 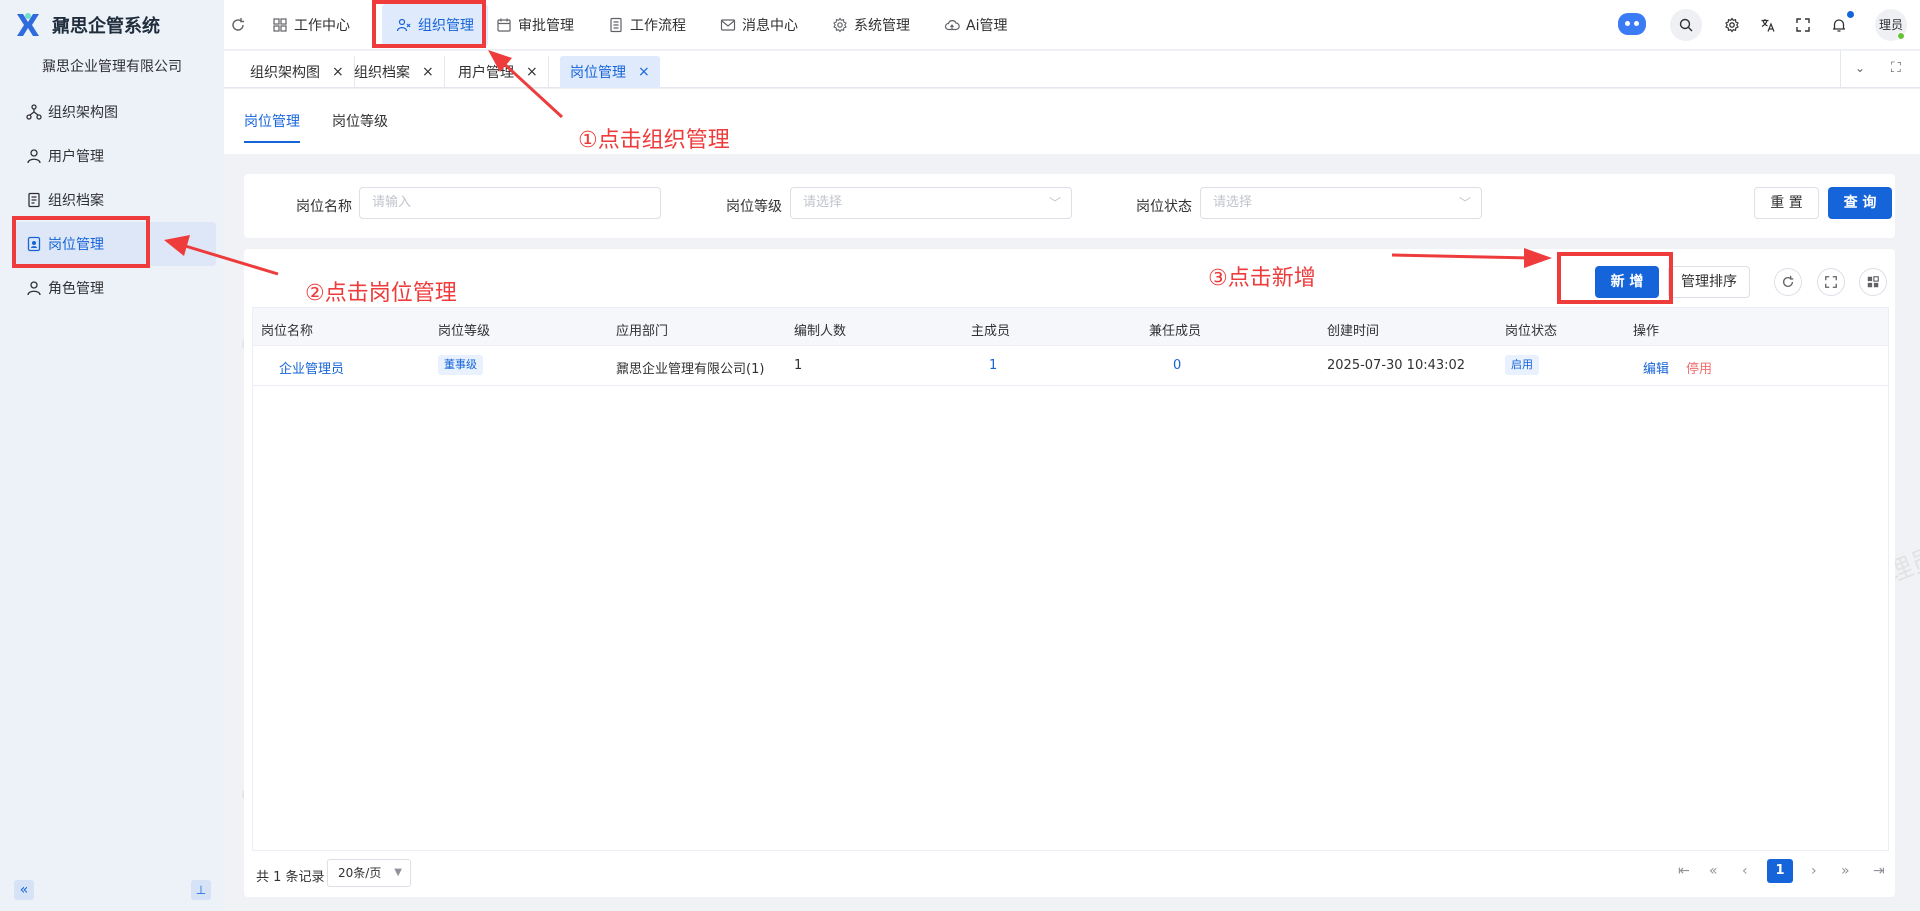 What do you see at coordinates (1768, 25) in the screenshot?
I see `translate-icon` at bounding box center [1768, 25].